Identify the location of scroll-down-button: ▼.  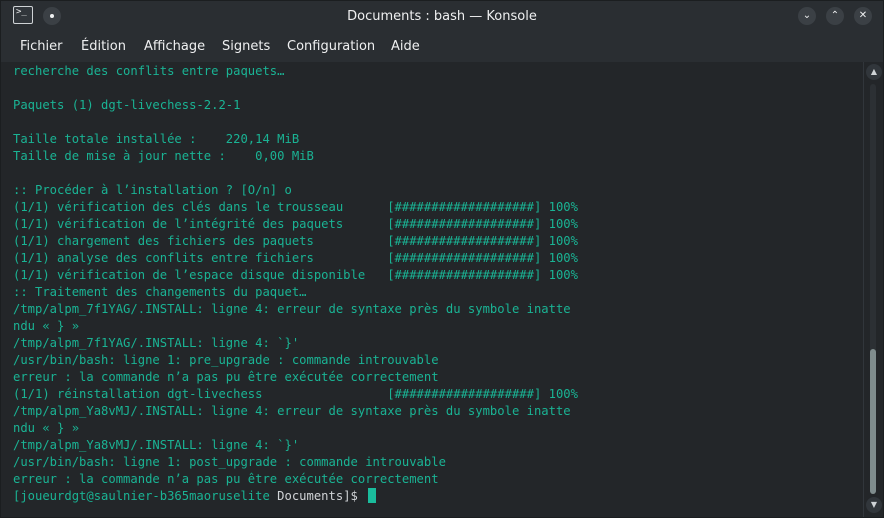
(874, 505).